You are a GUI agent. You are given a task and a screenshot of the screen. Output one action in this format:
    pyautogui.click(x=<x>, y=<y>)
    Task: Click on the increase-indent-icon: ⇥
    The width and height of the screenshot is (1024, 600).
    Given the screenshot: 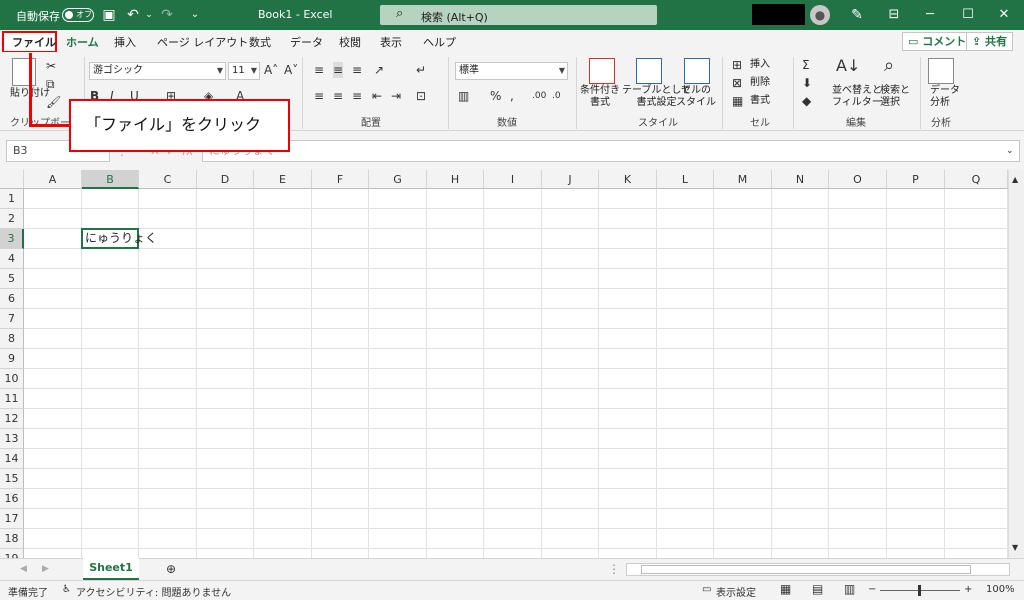 What is the action you would take?
    pyautogui.click(x=396, y=96)
    